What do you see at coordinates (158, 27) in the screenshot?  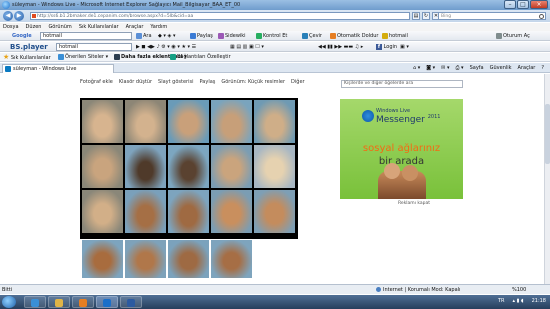 I see `menu-help: Yardım` at bounding box center [158, 27].